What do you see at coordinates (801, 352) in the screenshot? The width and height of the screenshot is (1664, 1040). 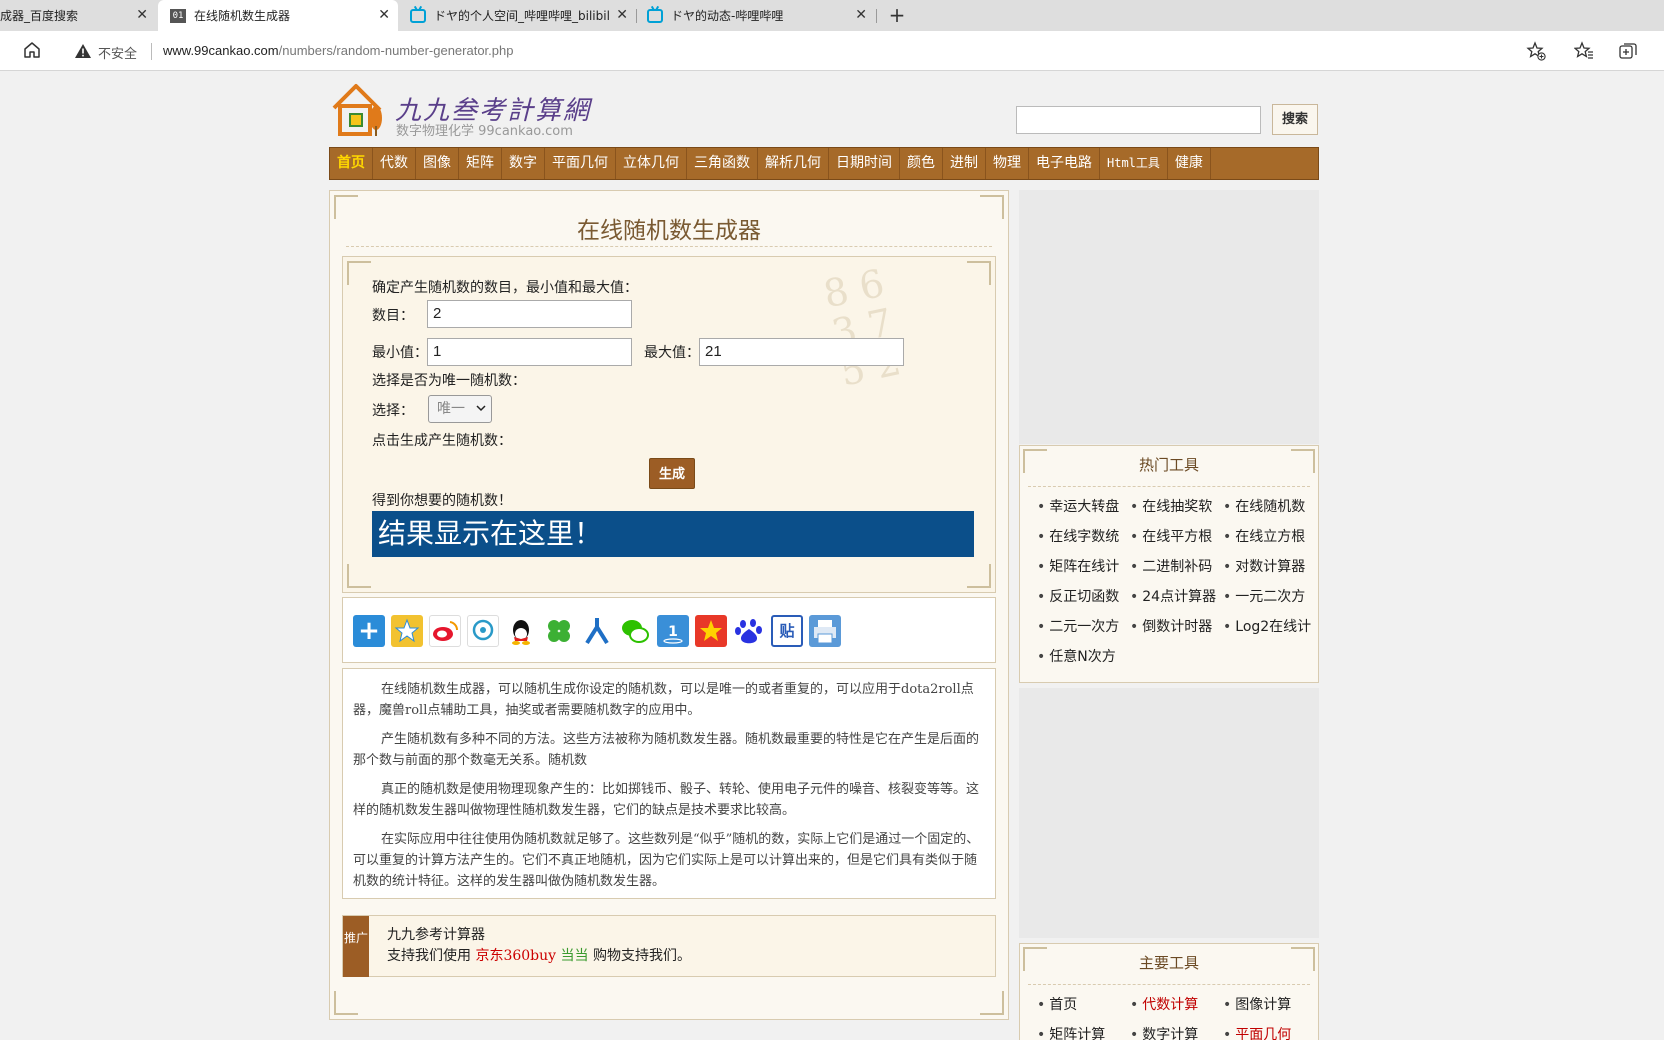 I see `max-field: 21` at bounding box center [801, 352].